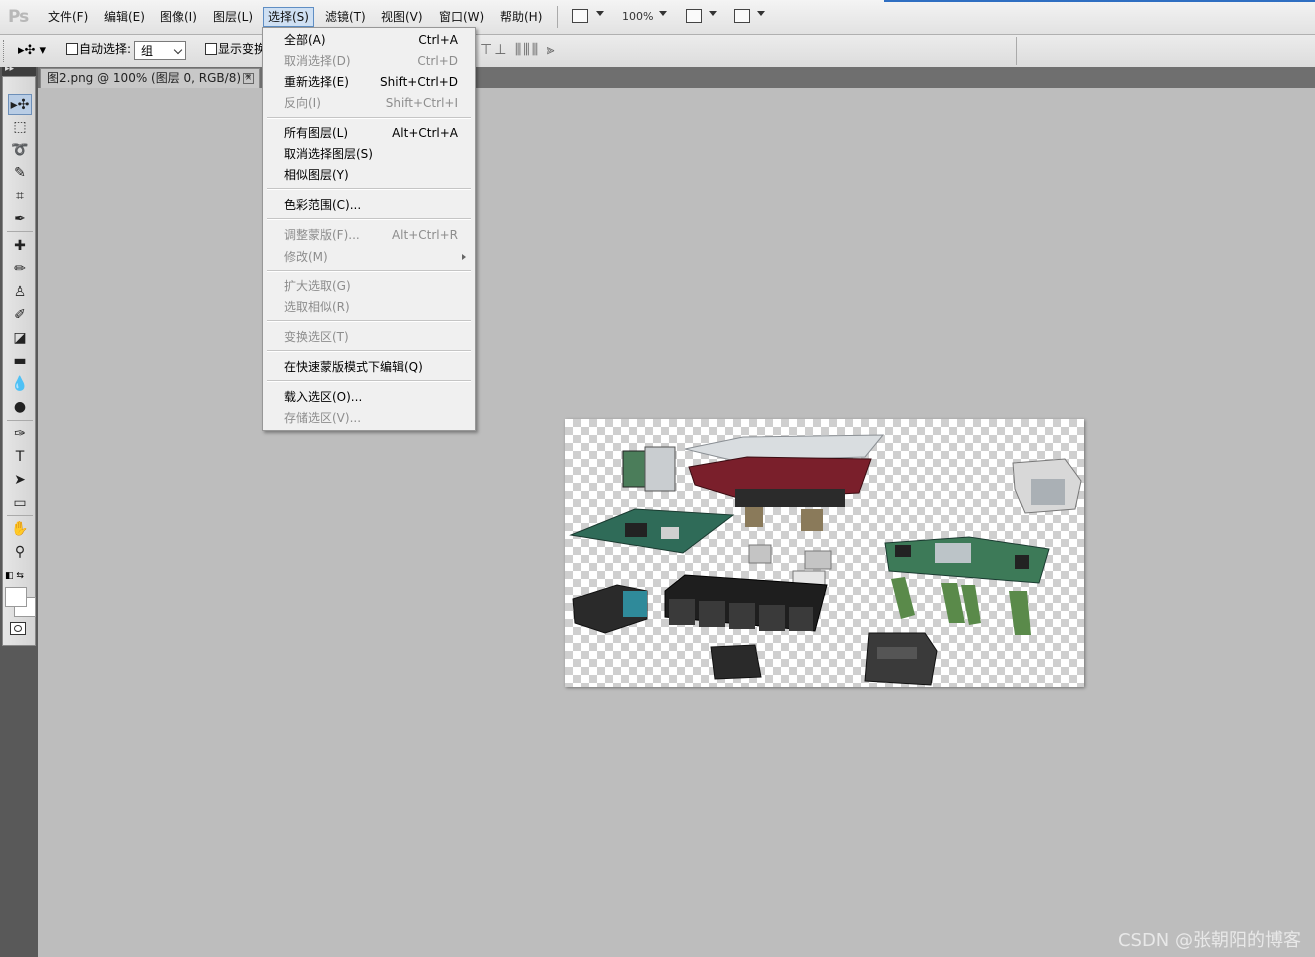  Describe the element at coordinates (72, 49) in the screenshot. I see `auto-select-checkbox` at that location.